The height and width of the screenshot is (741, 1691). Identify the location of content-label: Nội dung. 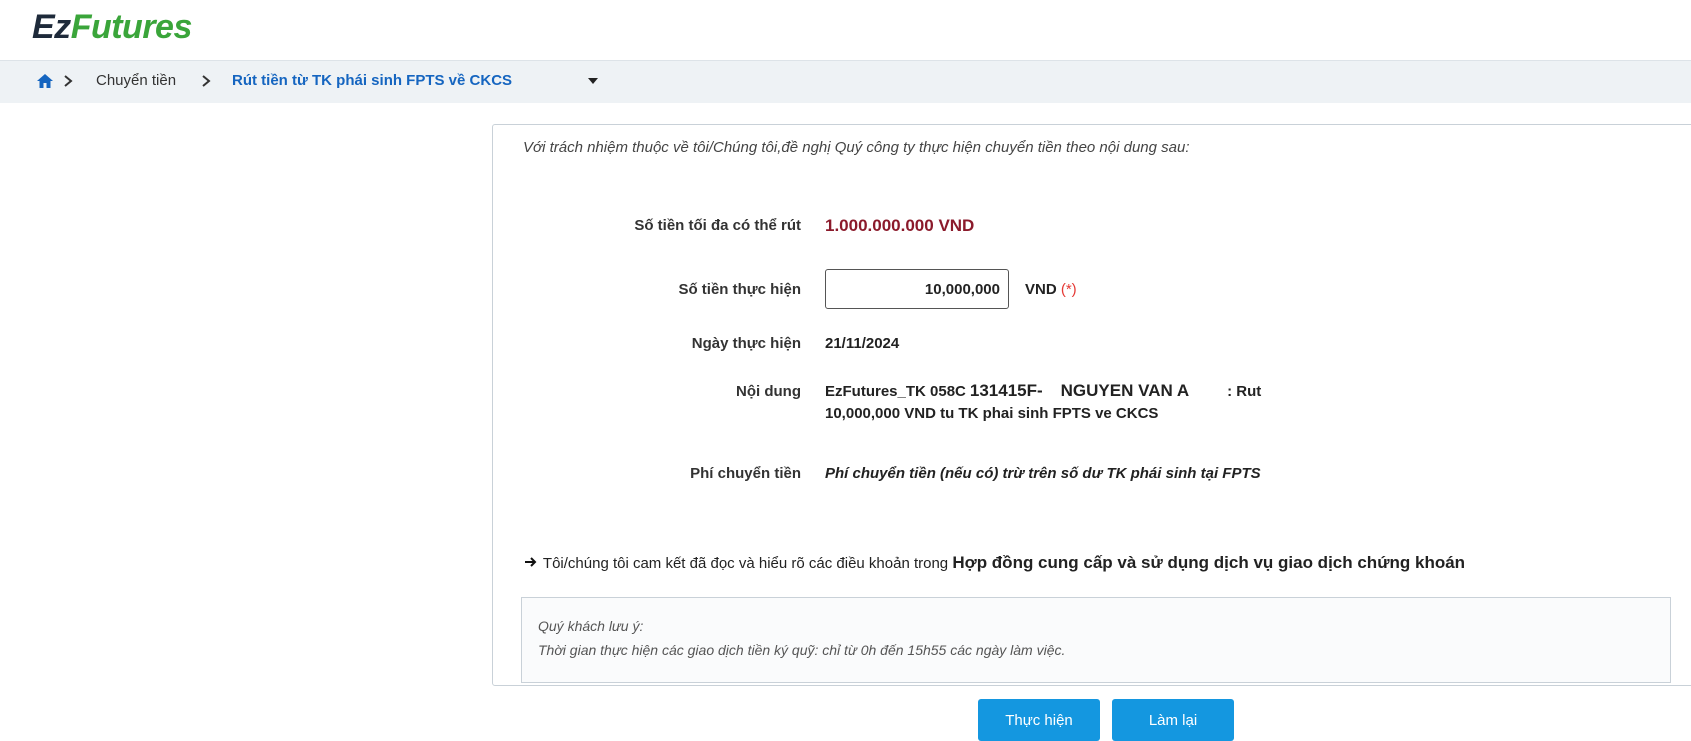
(768, 391).